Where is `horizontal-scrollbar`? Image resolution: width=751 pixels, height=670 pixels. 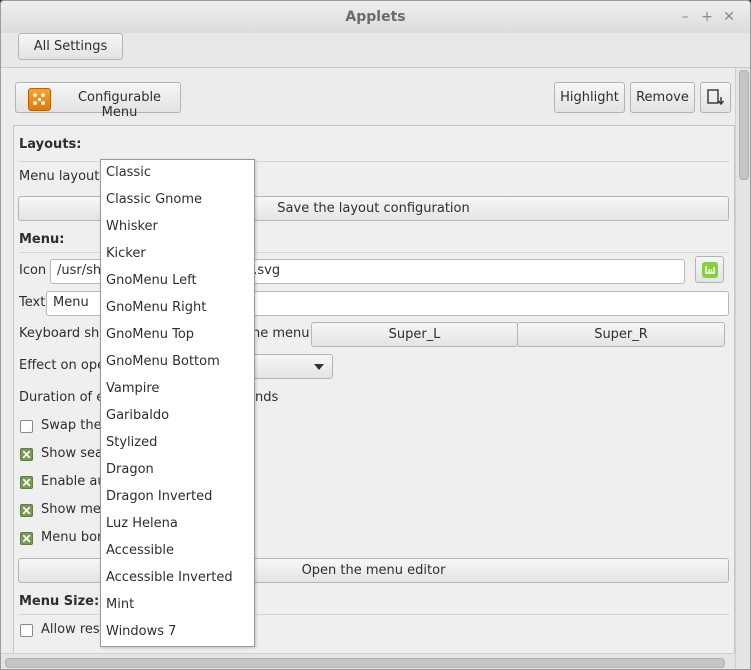 horizontal-scrollbar is located at coordinates (368, 661).